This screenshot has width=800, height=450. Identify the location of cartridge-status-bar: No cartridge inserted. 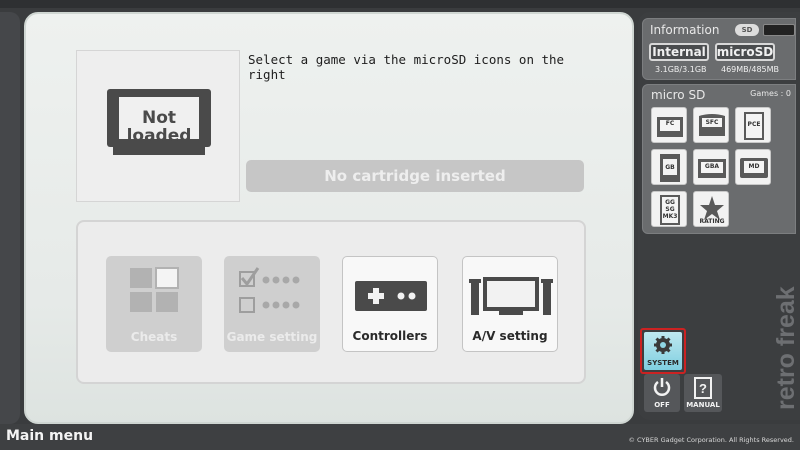
(415, 176).